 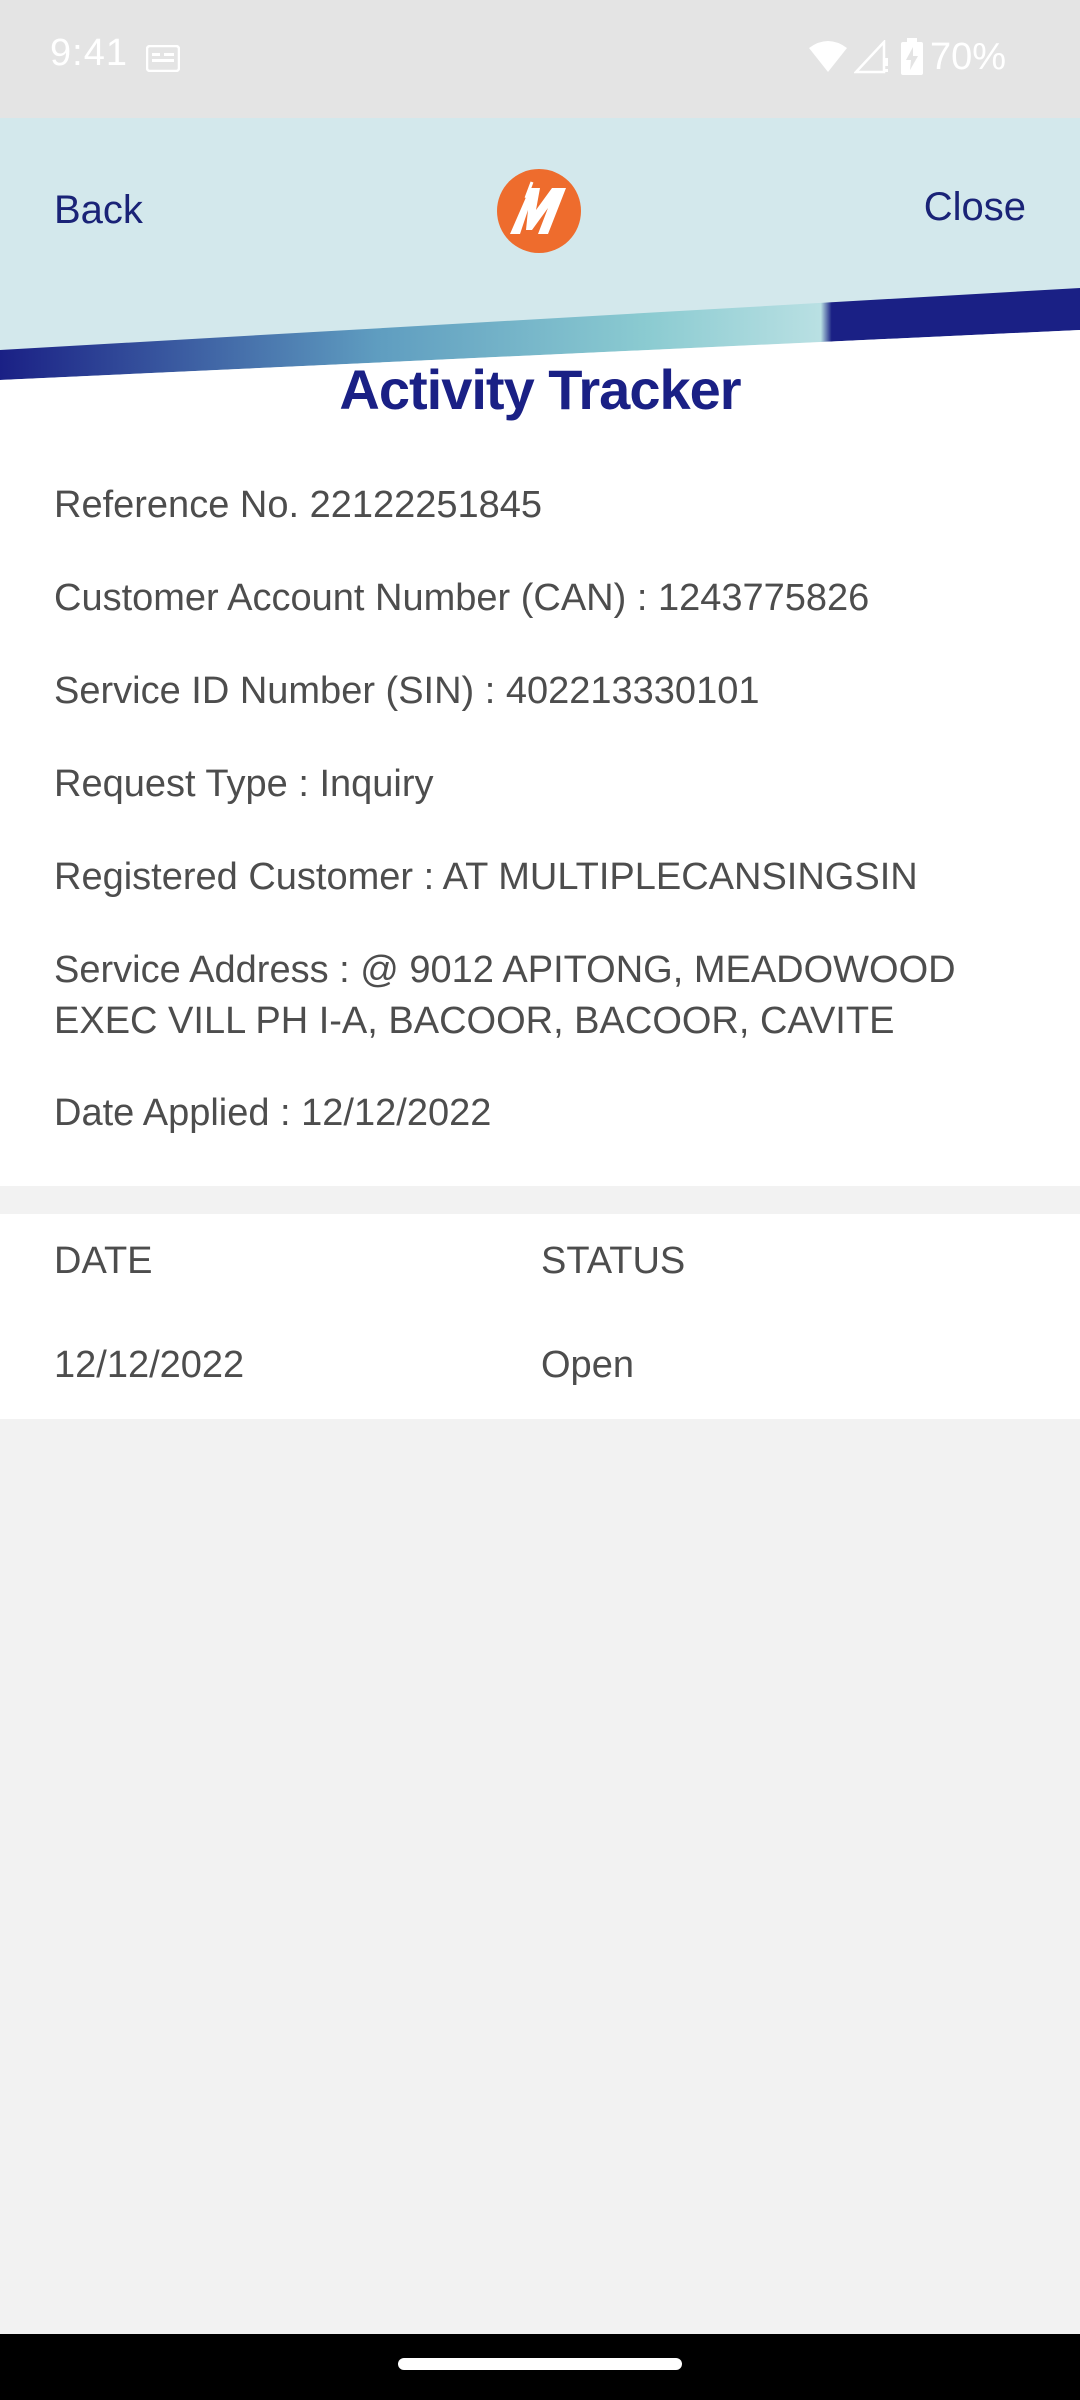 What do you see at coordinates (967, 56) in the screenshot?
I see `battery-percent: 70%` at bounding box center [967, 56].